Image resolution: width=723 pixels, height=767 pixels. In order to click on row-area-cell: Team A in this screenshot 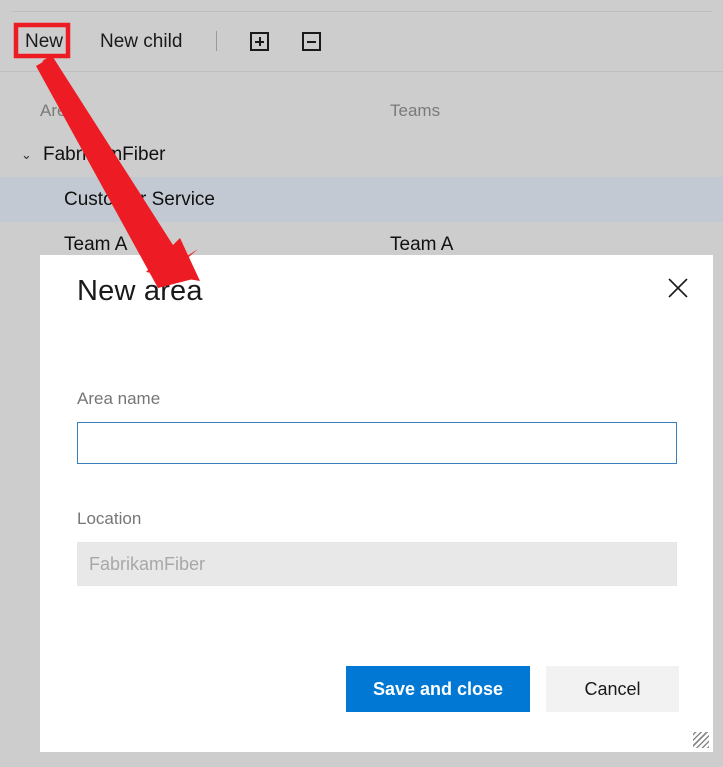, I will do `click(195, 245)`.